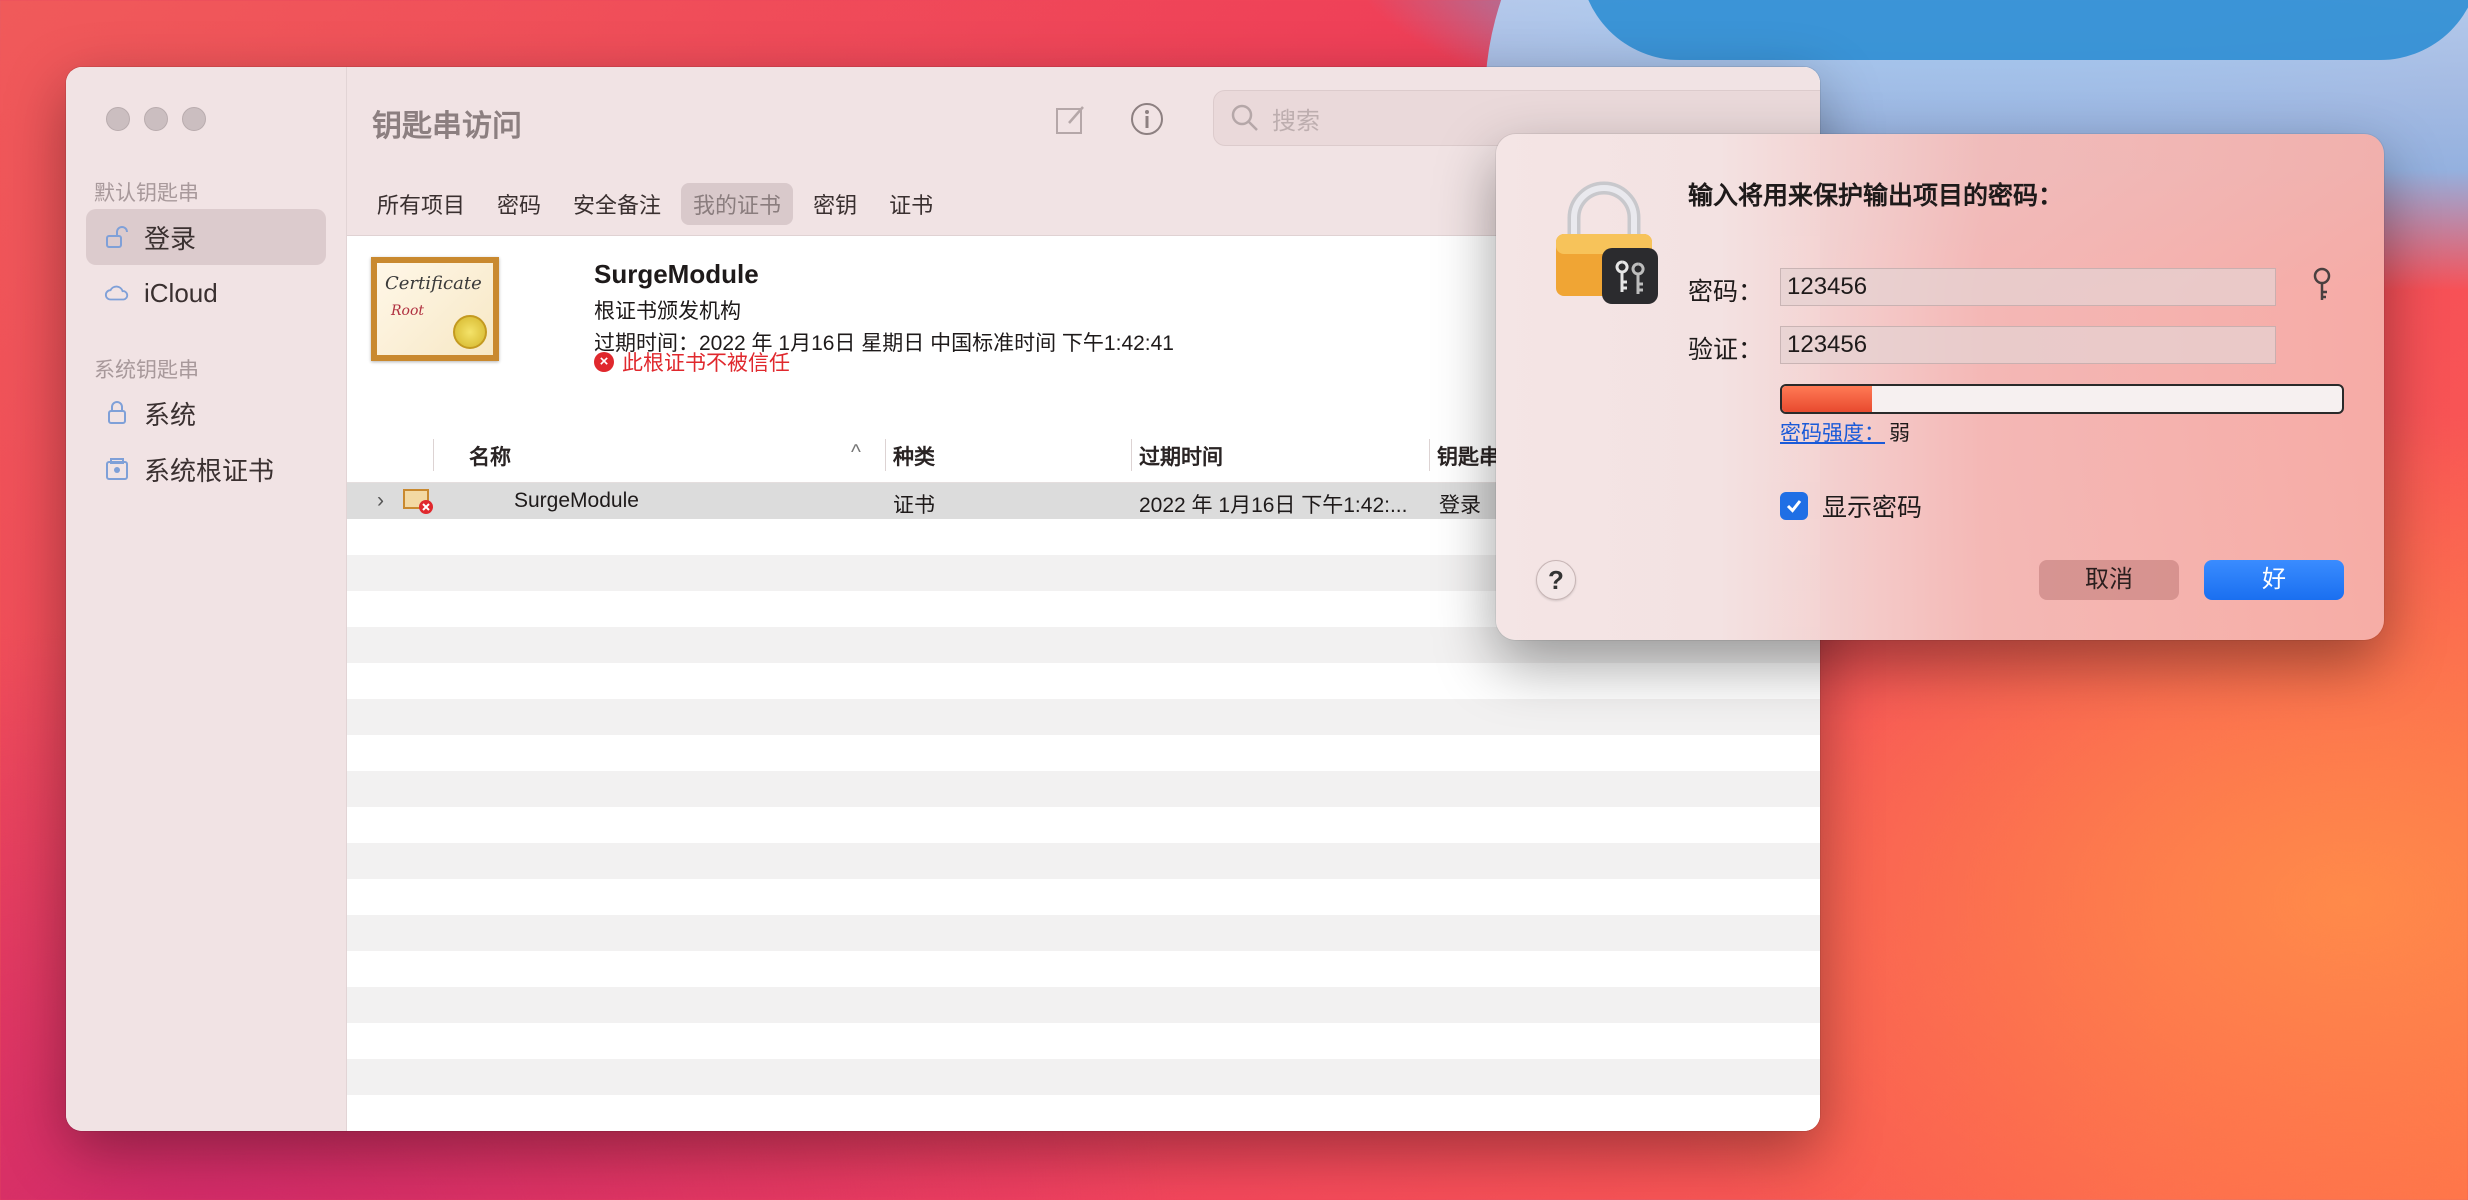 The image size is (2468, 1200). Describe the element at coordinates (1726, 292) in the screenshot. I see `password-label: 密码：` at that location.